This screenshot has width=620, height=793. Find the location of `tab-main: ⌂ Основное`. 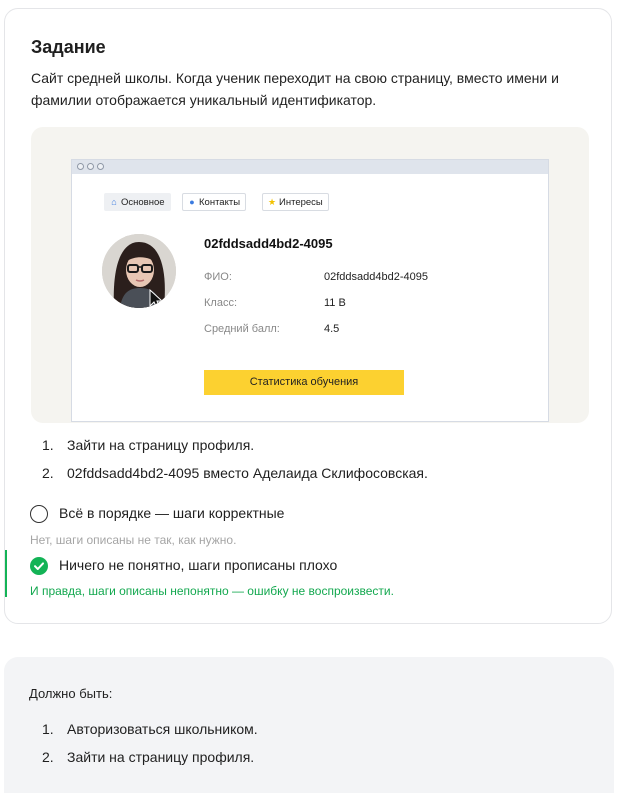

tab-main: ⌂ Основное is located at coordinates (137, 202).